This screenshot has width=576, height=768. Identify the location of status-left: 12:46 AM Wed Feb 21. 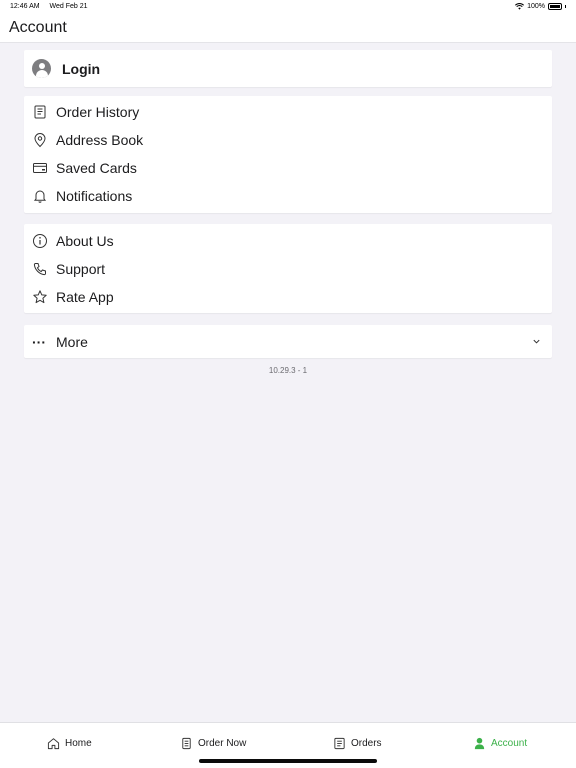
(53, 6).